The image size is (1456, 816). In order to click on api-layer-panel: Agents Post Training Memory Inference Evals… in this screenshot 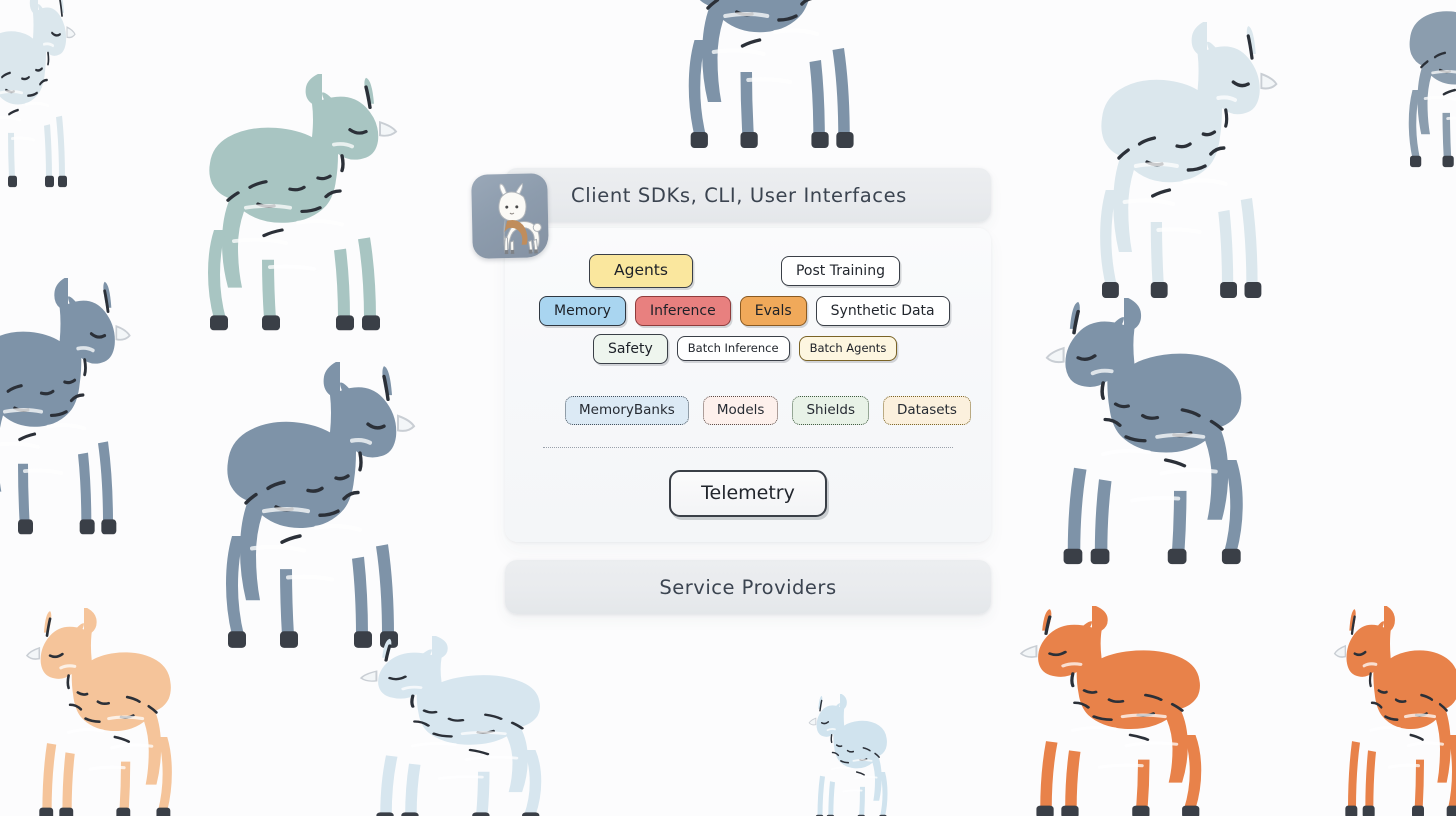, I will do `click(748, 385)`.